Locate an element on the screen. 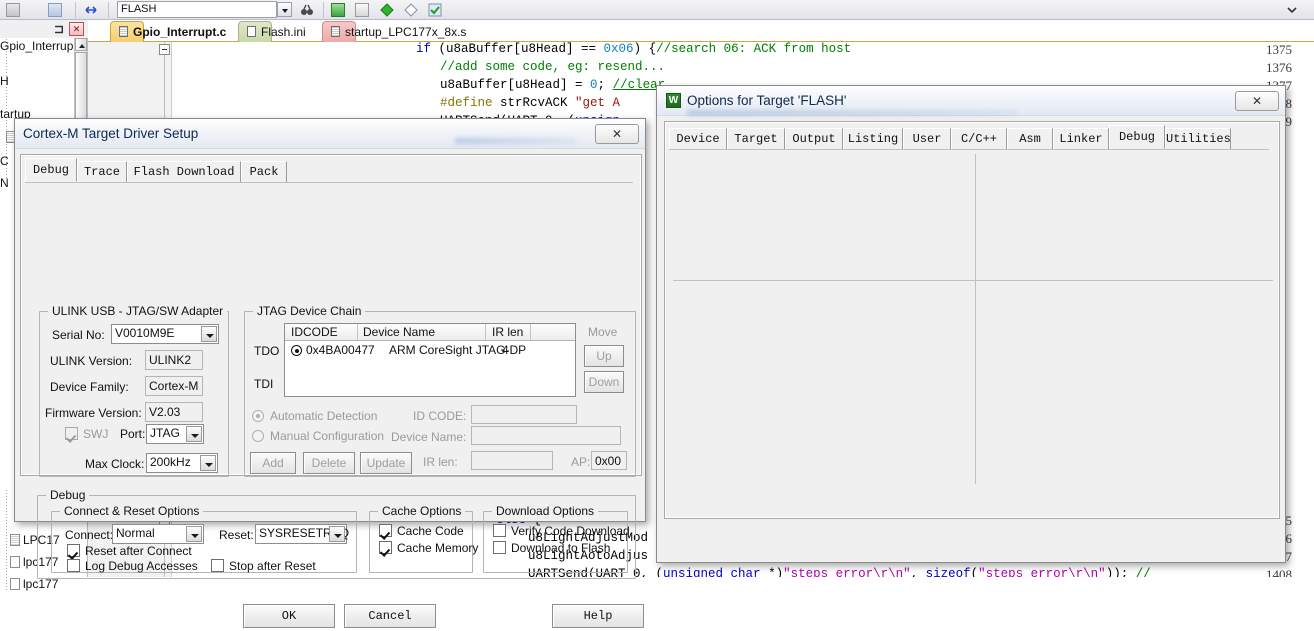  serial-no-value: V0010M9E is located at coordinates (145, 333).